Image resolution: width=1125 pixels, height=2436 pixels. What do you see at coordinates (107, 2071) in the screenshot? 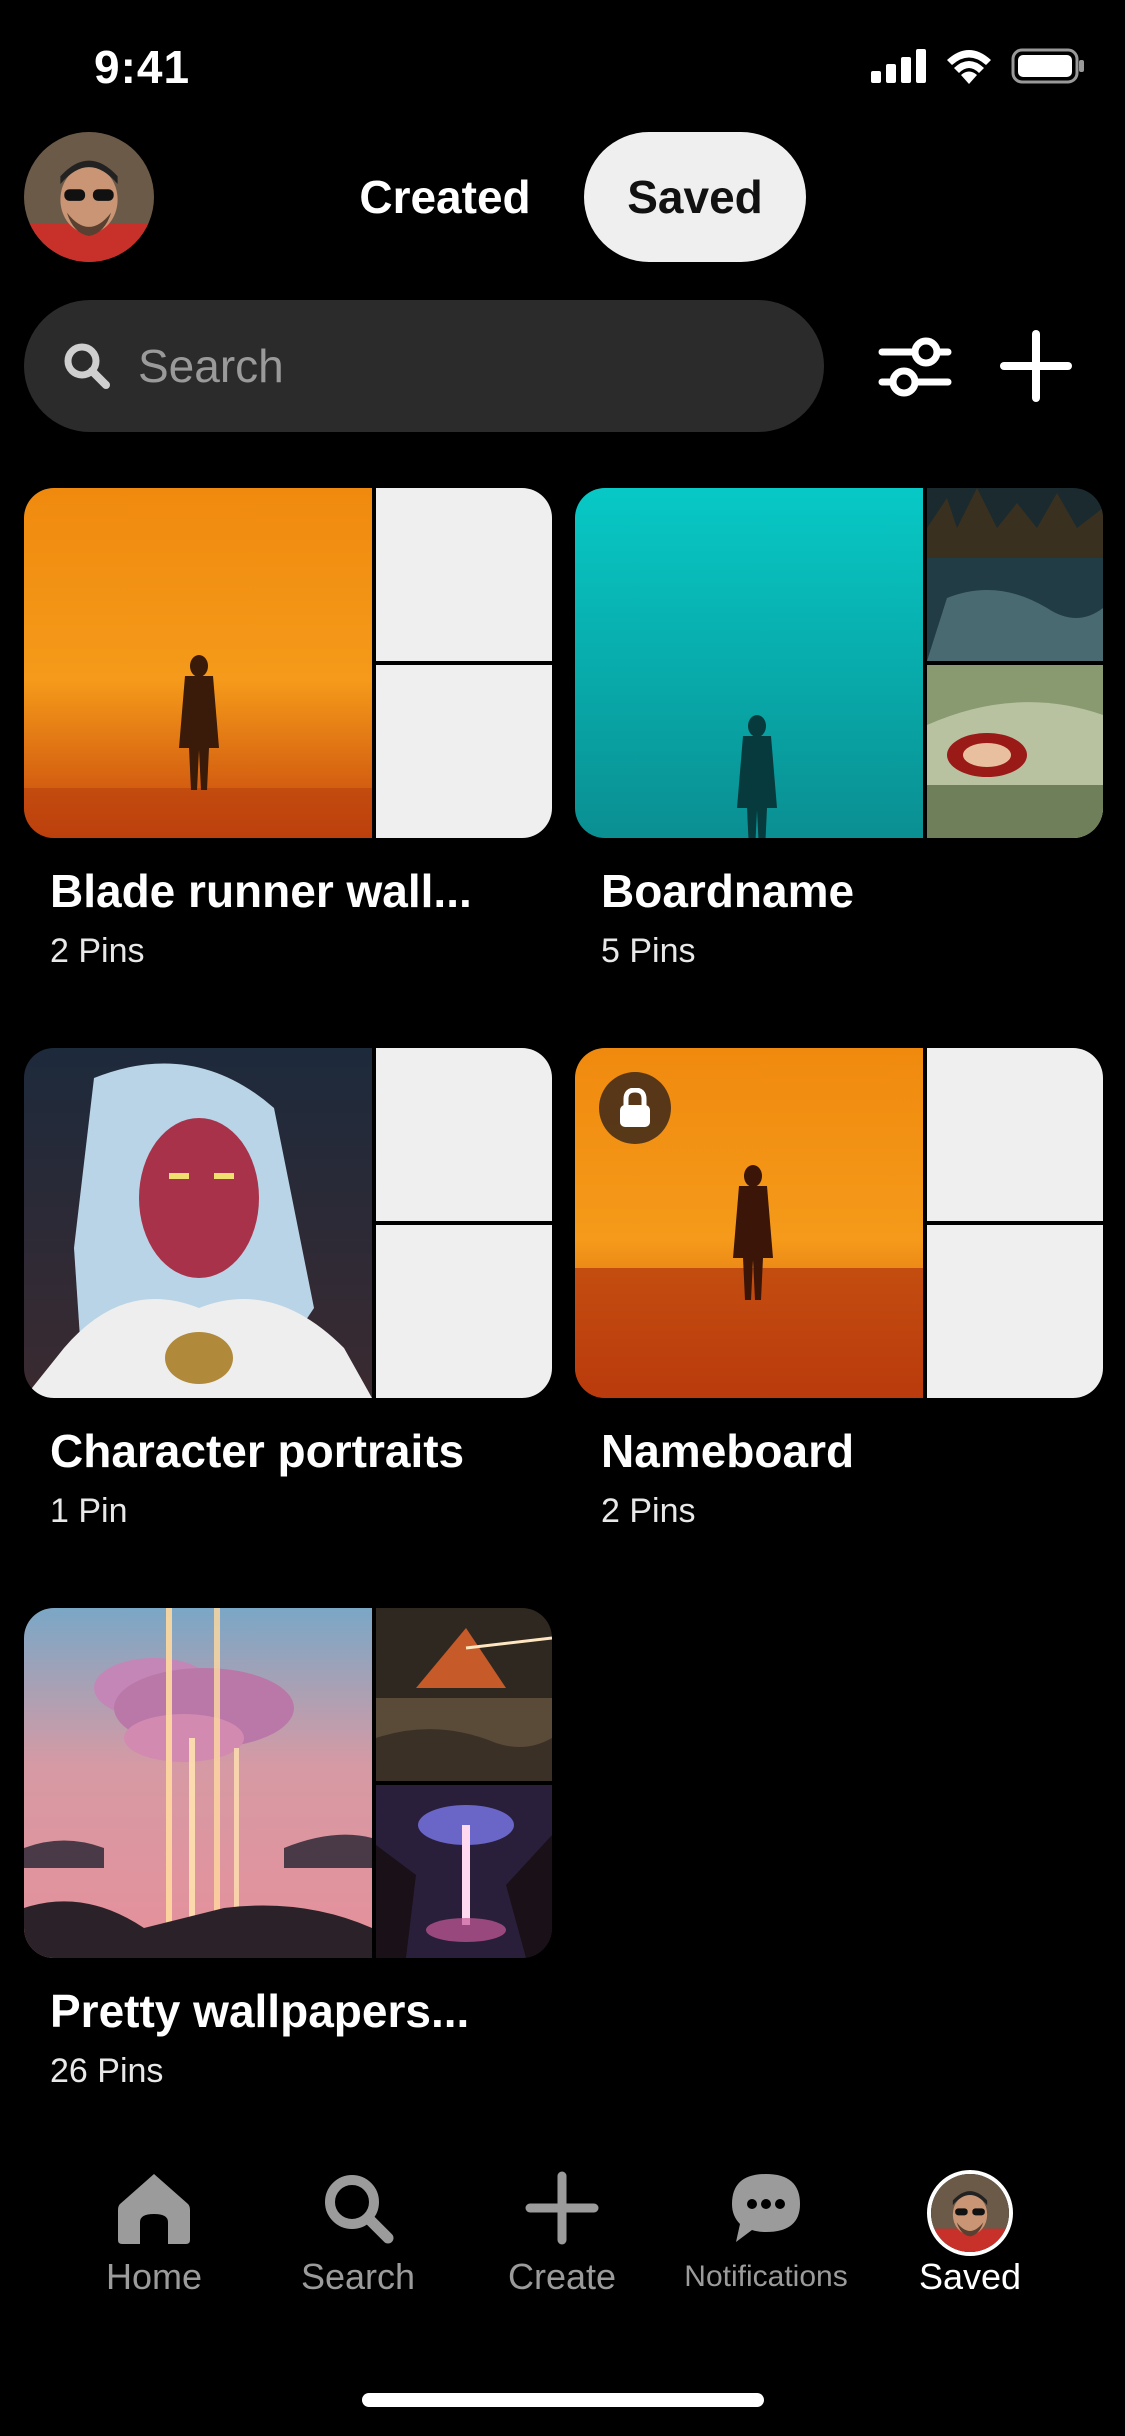
I see `board-pin-count: 26 Pins` at bounding box center [107, 2071].